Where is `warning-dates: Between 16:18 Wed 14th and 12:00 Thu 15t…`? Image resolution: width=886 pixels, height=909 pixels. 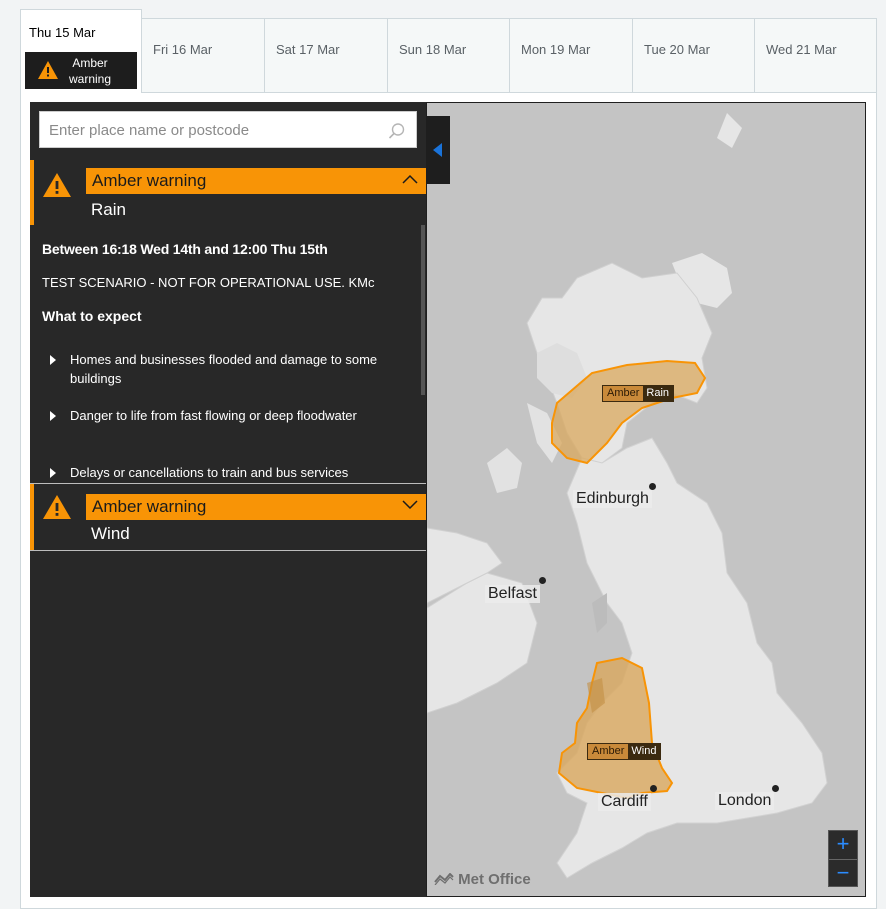
warning-dates: Between 16:18 Wed 14th and 12:00 Thu 15t… is located at coordinates (185, 249).